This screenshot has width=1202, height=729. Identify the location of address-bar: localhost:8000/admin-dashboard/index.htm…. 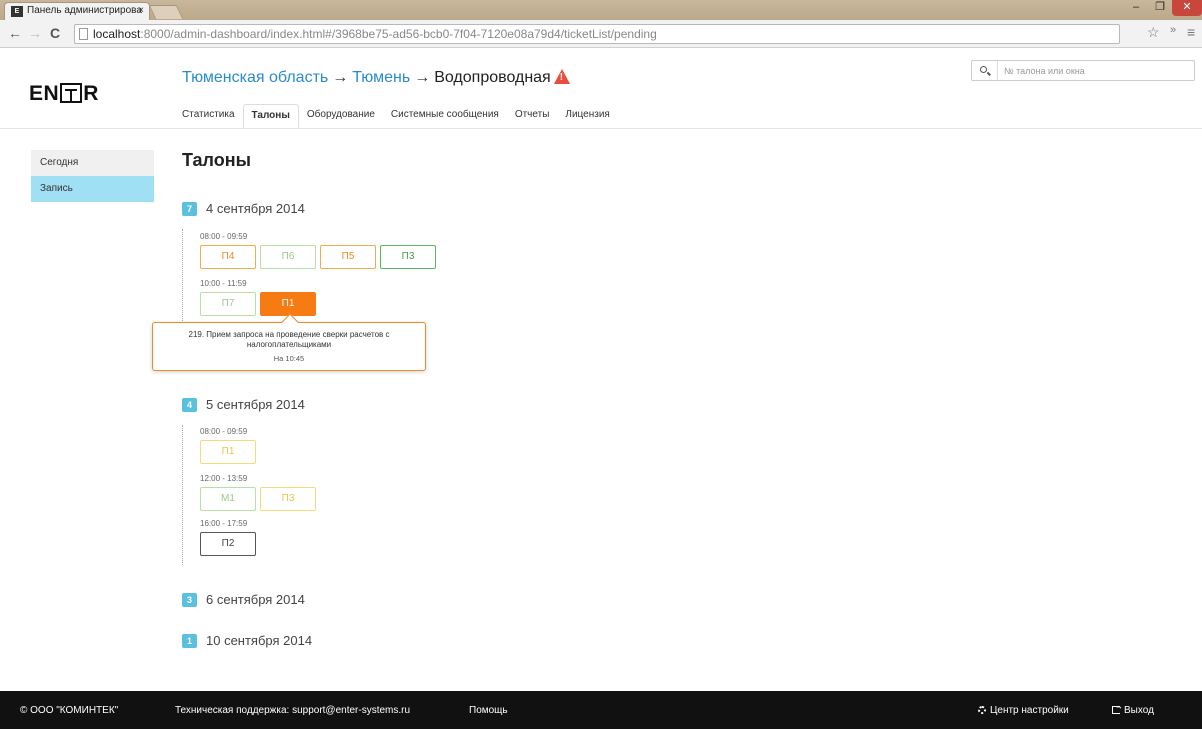
(597, 34).